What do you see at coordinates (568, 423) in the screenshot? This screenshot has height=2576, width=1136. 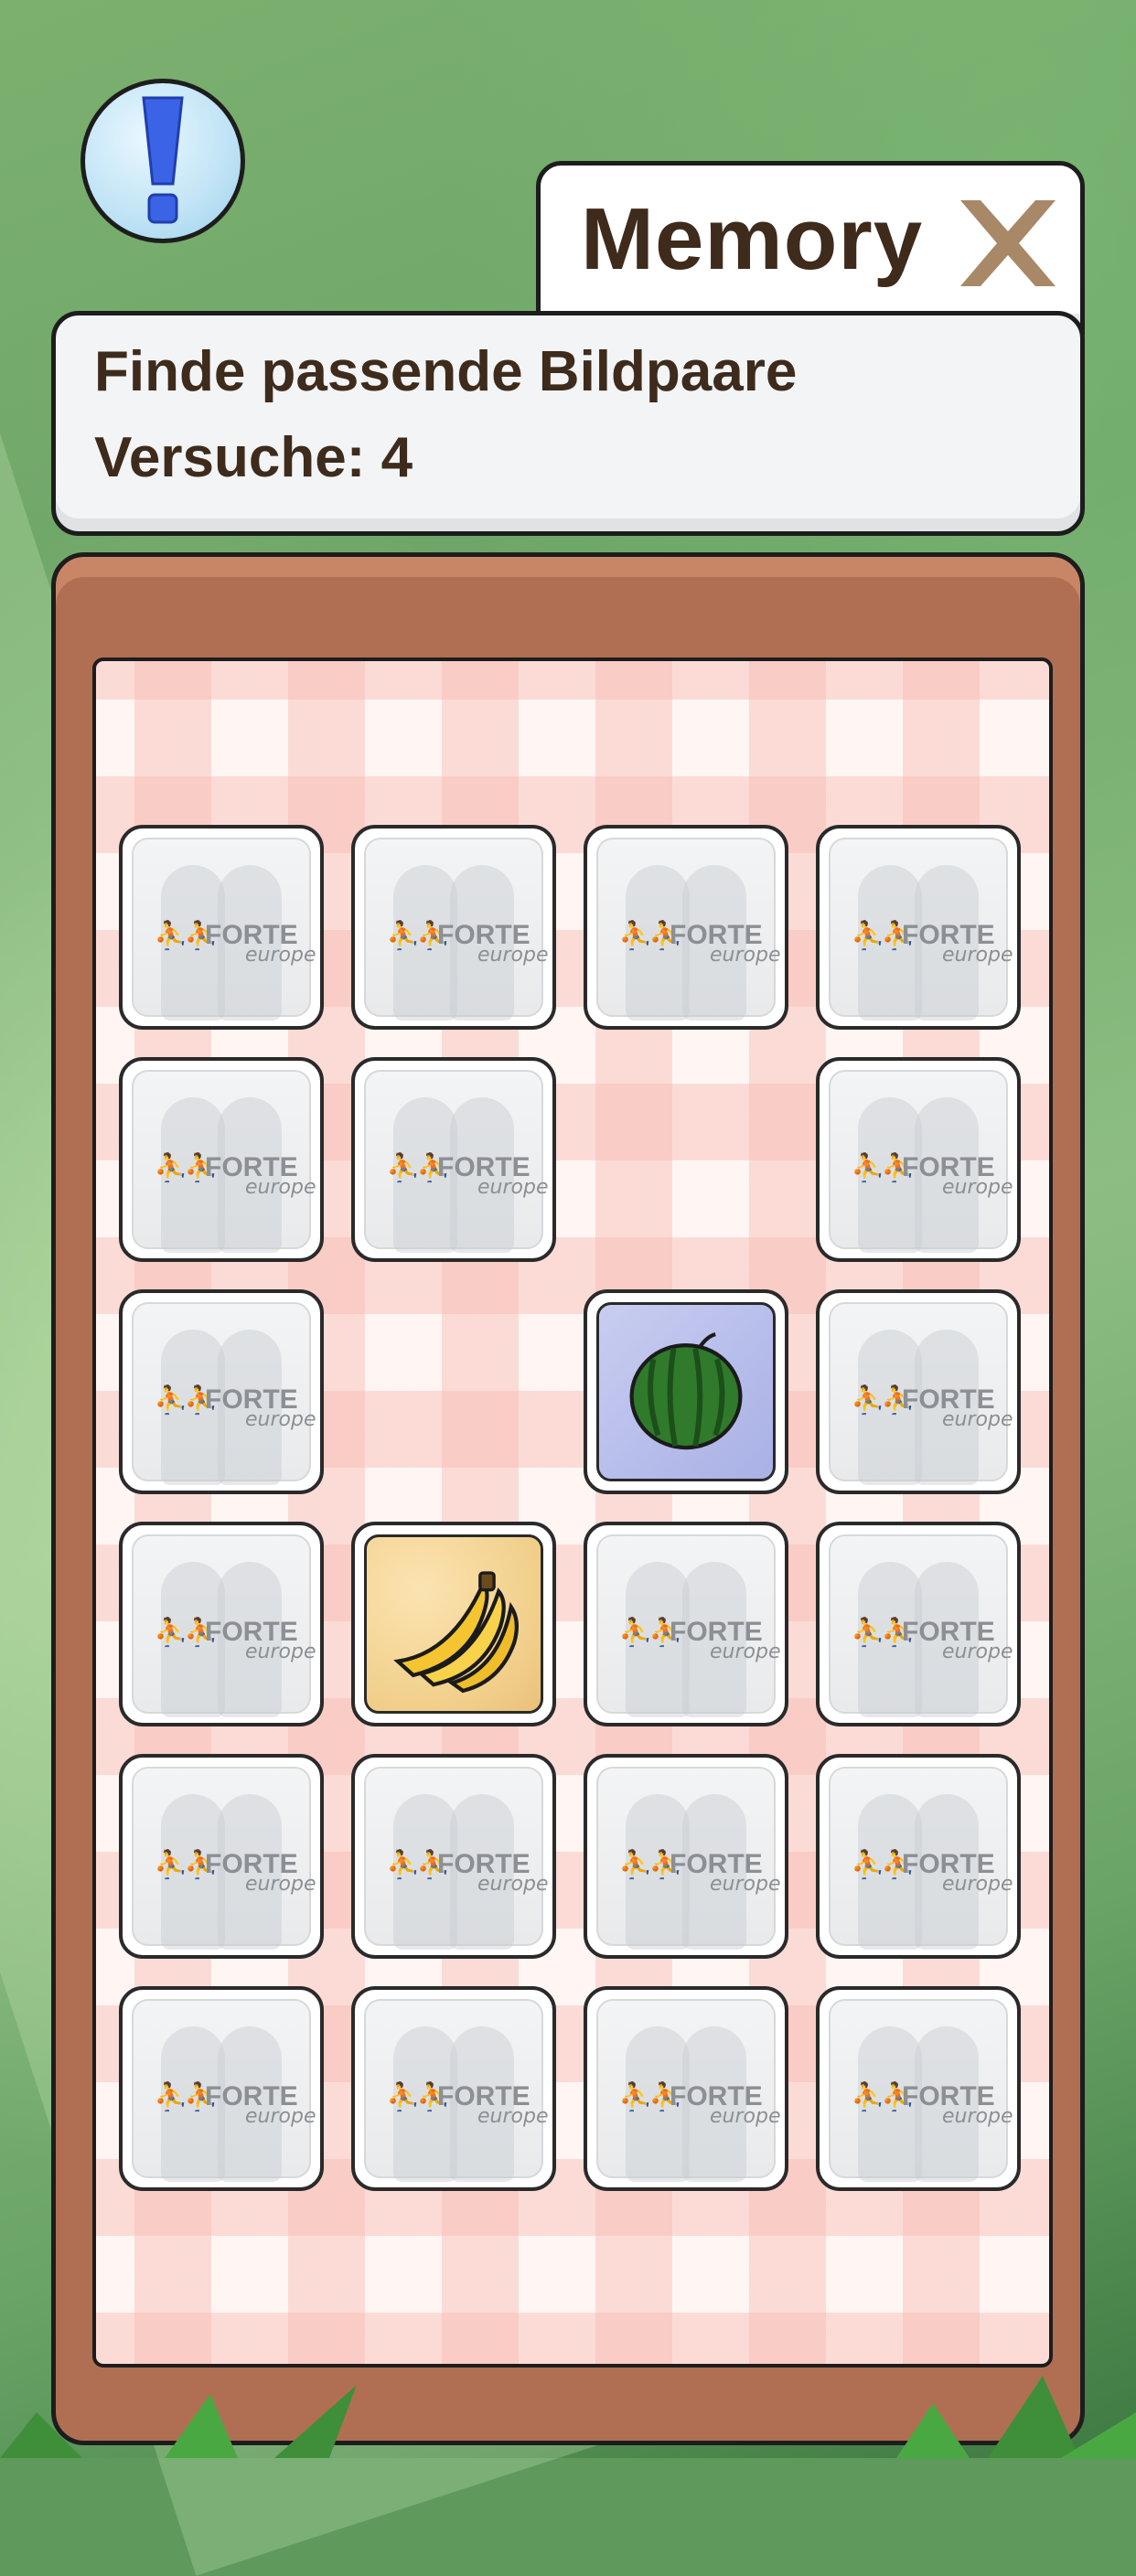 I see `instruction-panel: Finde passende Bildpaare Versuche: 4` at bounding box center [568, 423].